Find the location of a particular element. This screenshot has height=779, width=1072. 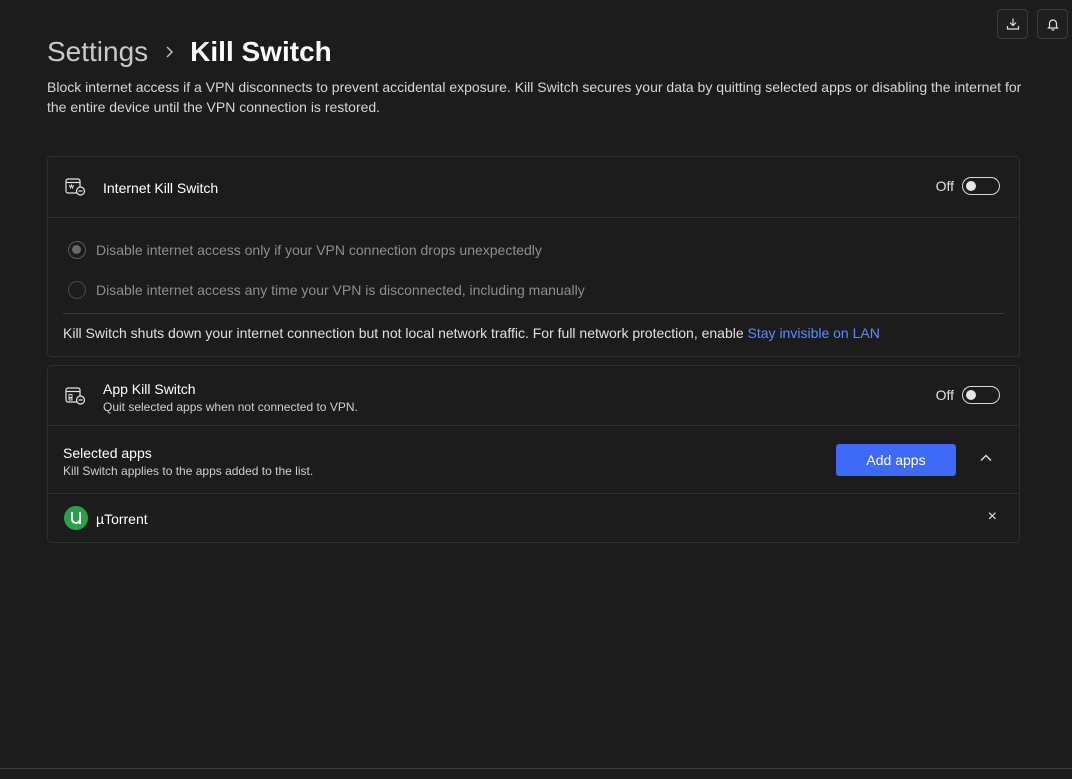

page-title: Kill Switch is located at coordinates (261, 51).